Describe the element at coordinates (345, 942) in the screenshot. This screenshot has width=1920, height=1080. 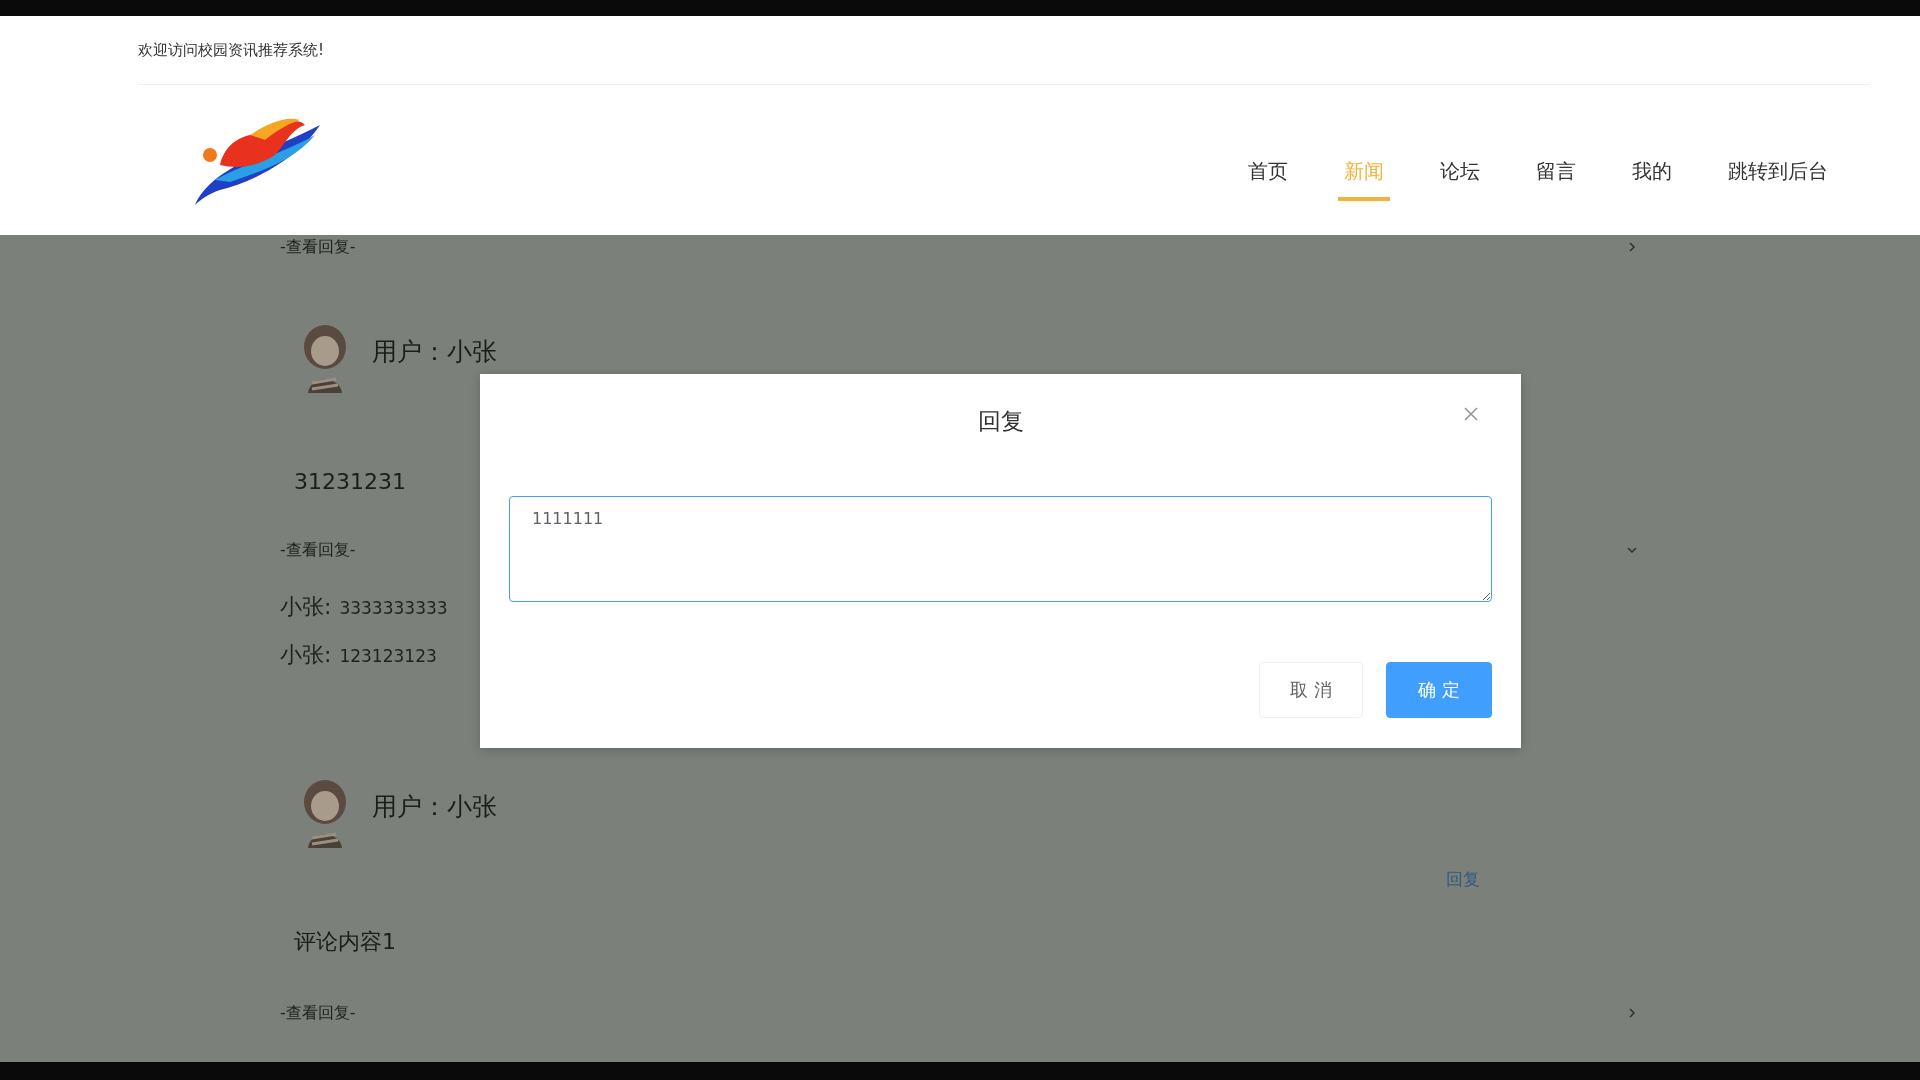
I see `comment-text: 评论内容1` at that location.